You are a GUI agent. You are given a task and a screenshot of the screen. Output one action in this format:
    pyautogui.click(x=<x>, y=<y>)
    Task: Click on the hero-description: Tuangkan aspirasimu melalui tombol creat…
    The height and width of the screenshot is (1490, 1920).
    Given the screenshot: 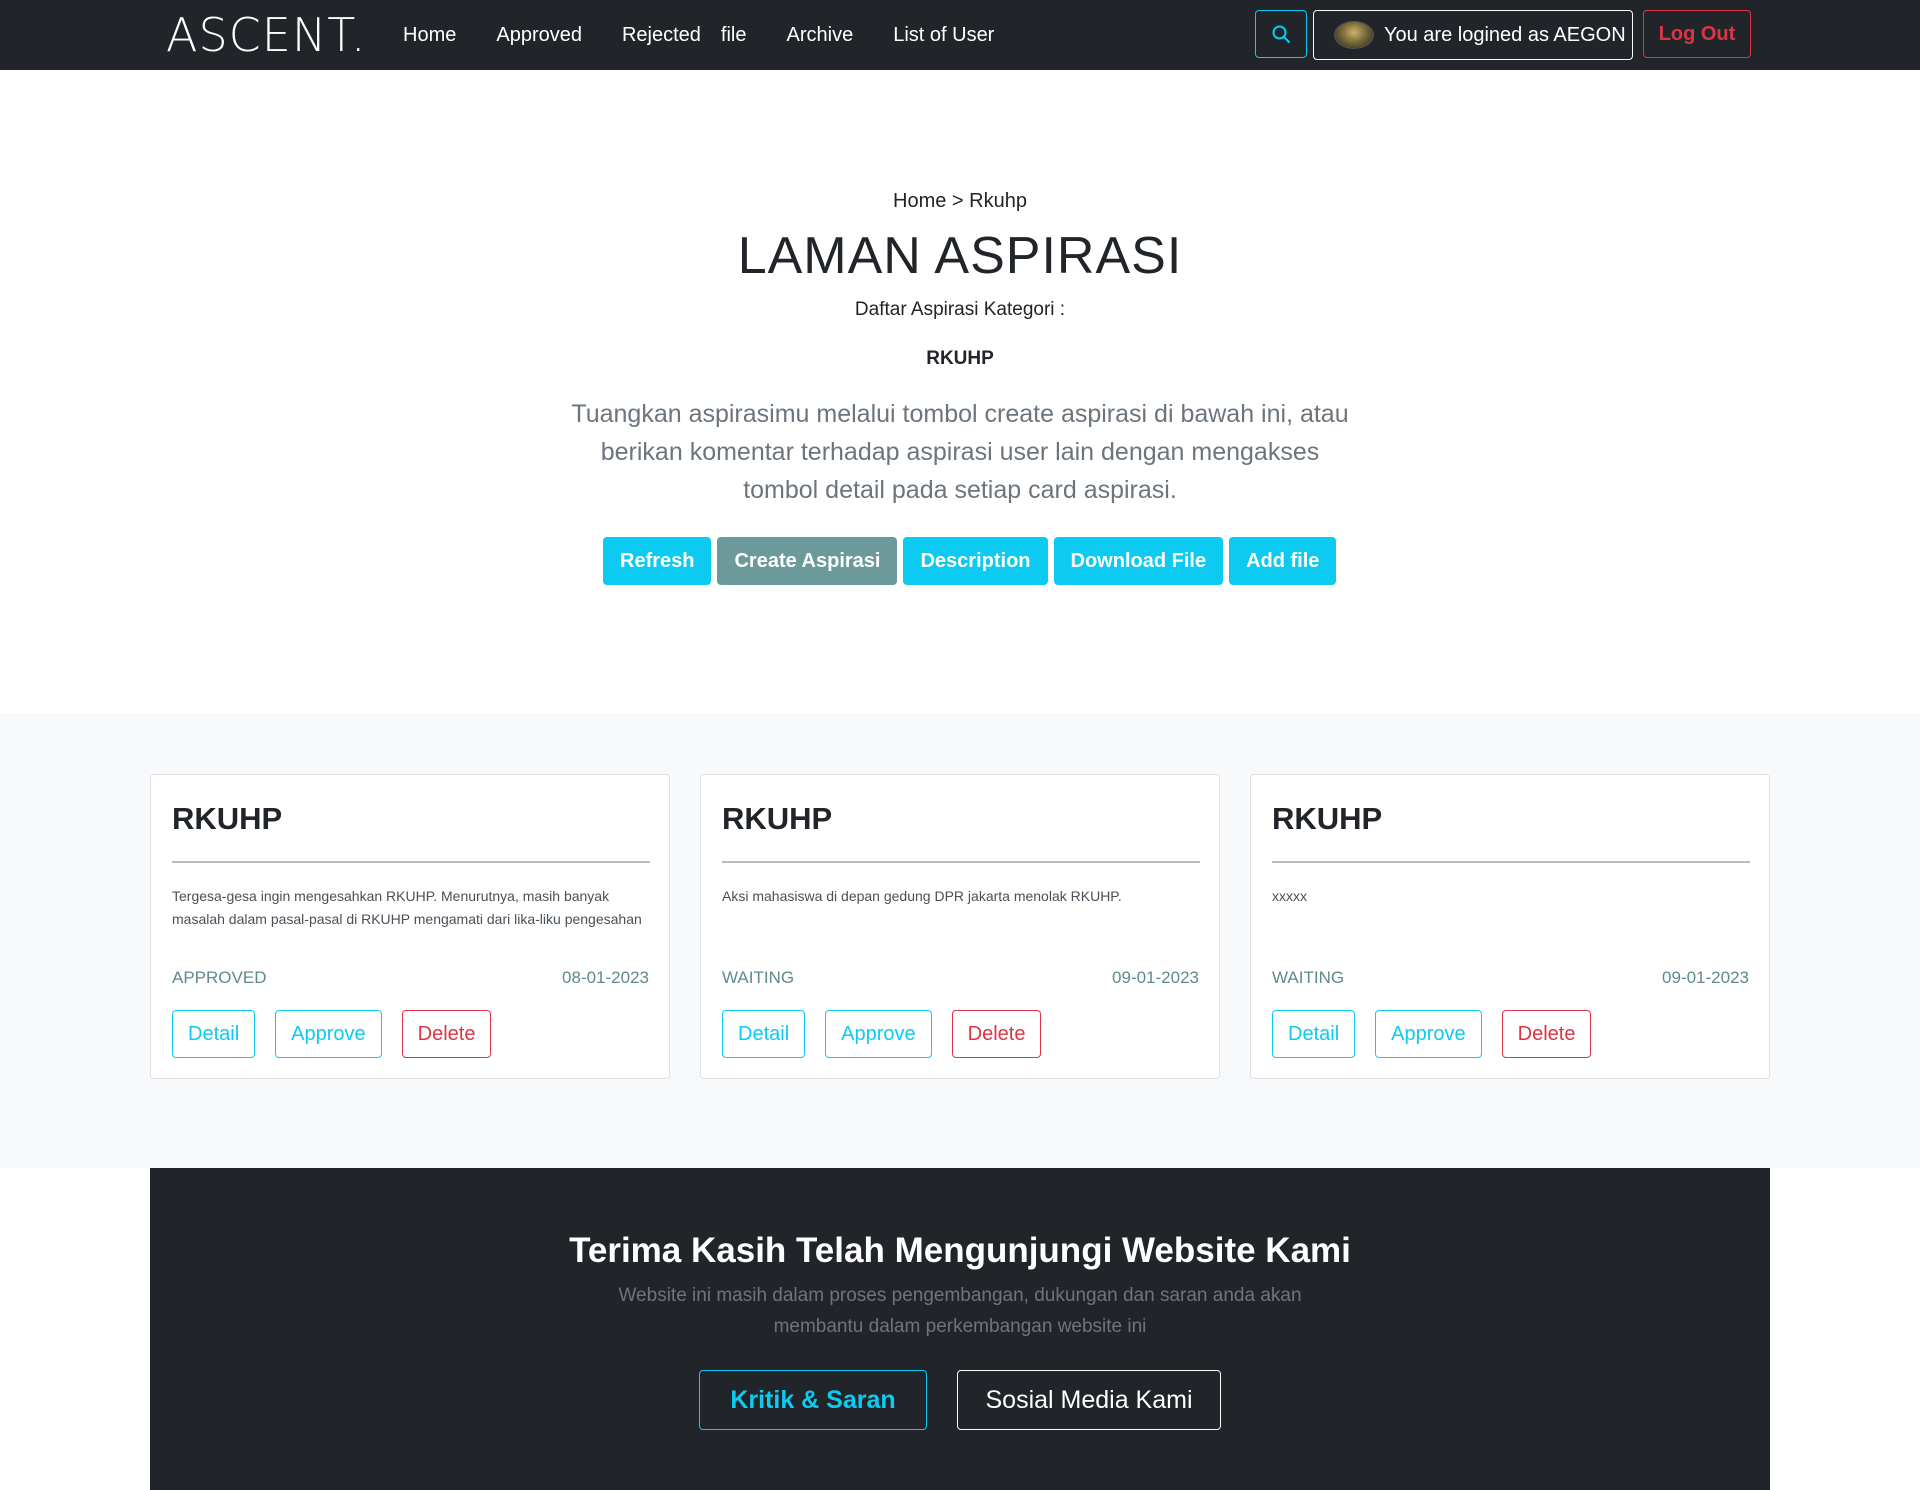 What is the action you would take?
    pyautogui.click(x=960, y=452)
    